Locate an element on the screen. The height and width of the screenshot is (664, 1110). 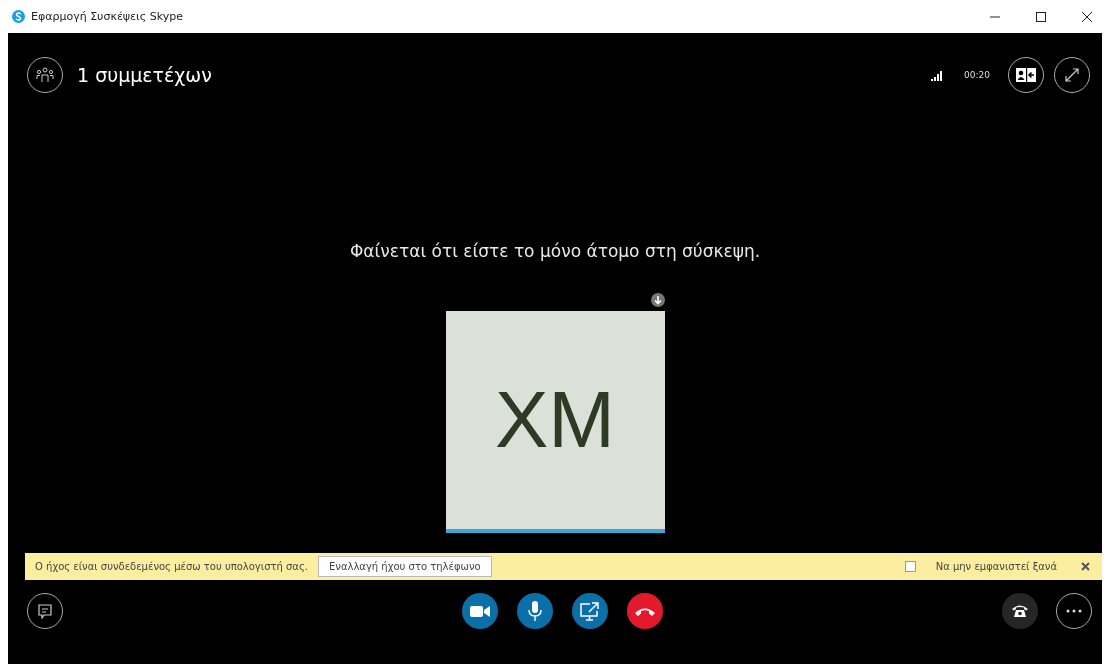
expand-icon is located at coordinates (1072, 75).